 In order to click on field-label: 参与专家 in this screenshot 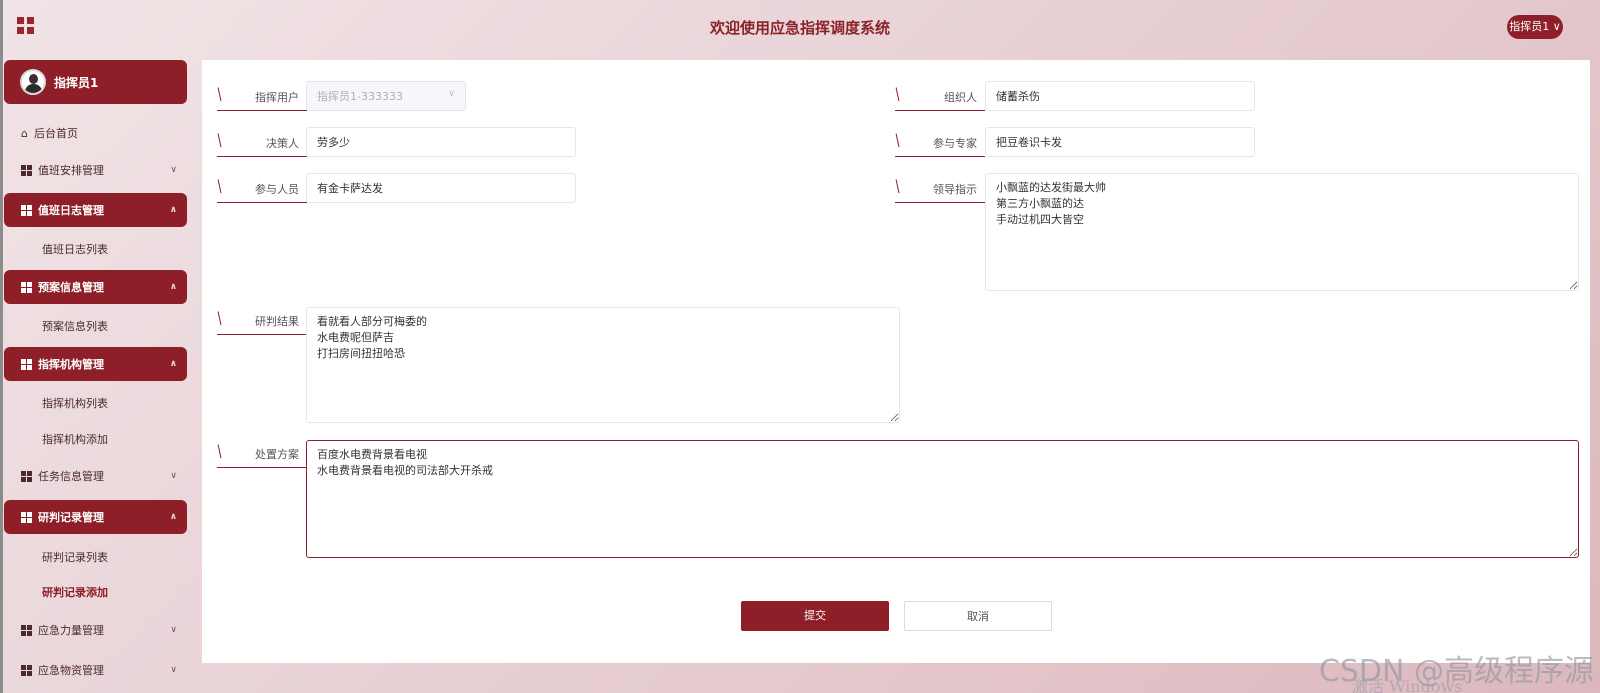, I will do `click(955, 143)`.